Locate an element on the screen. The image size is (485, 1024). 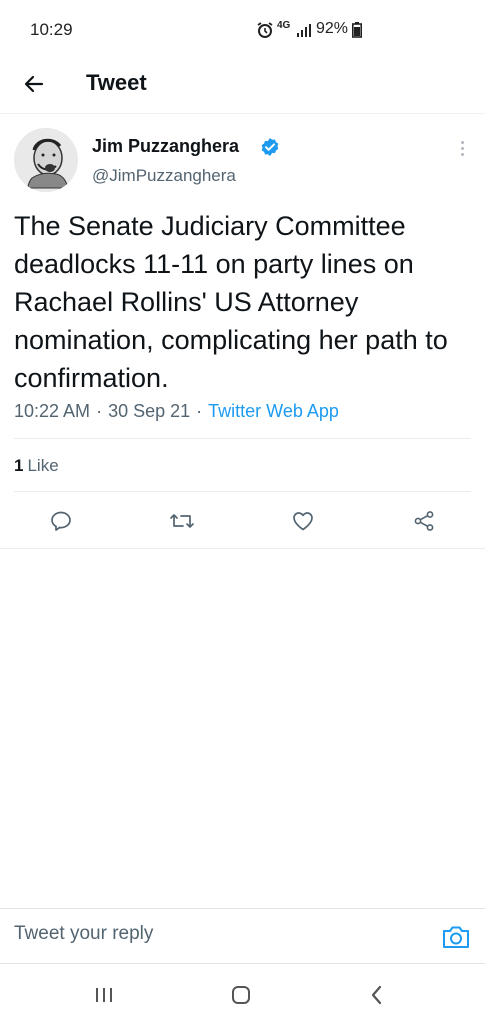
tweet-meta: 10:22 AM · 30 Sep 21 · Twitter Web App is located at coordinates (176, 411).